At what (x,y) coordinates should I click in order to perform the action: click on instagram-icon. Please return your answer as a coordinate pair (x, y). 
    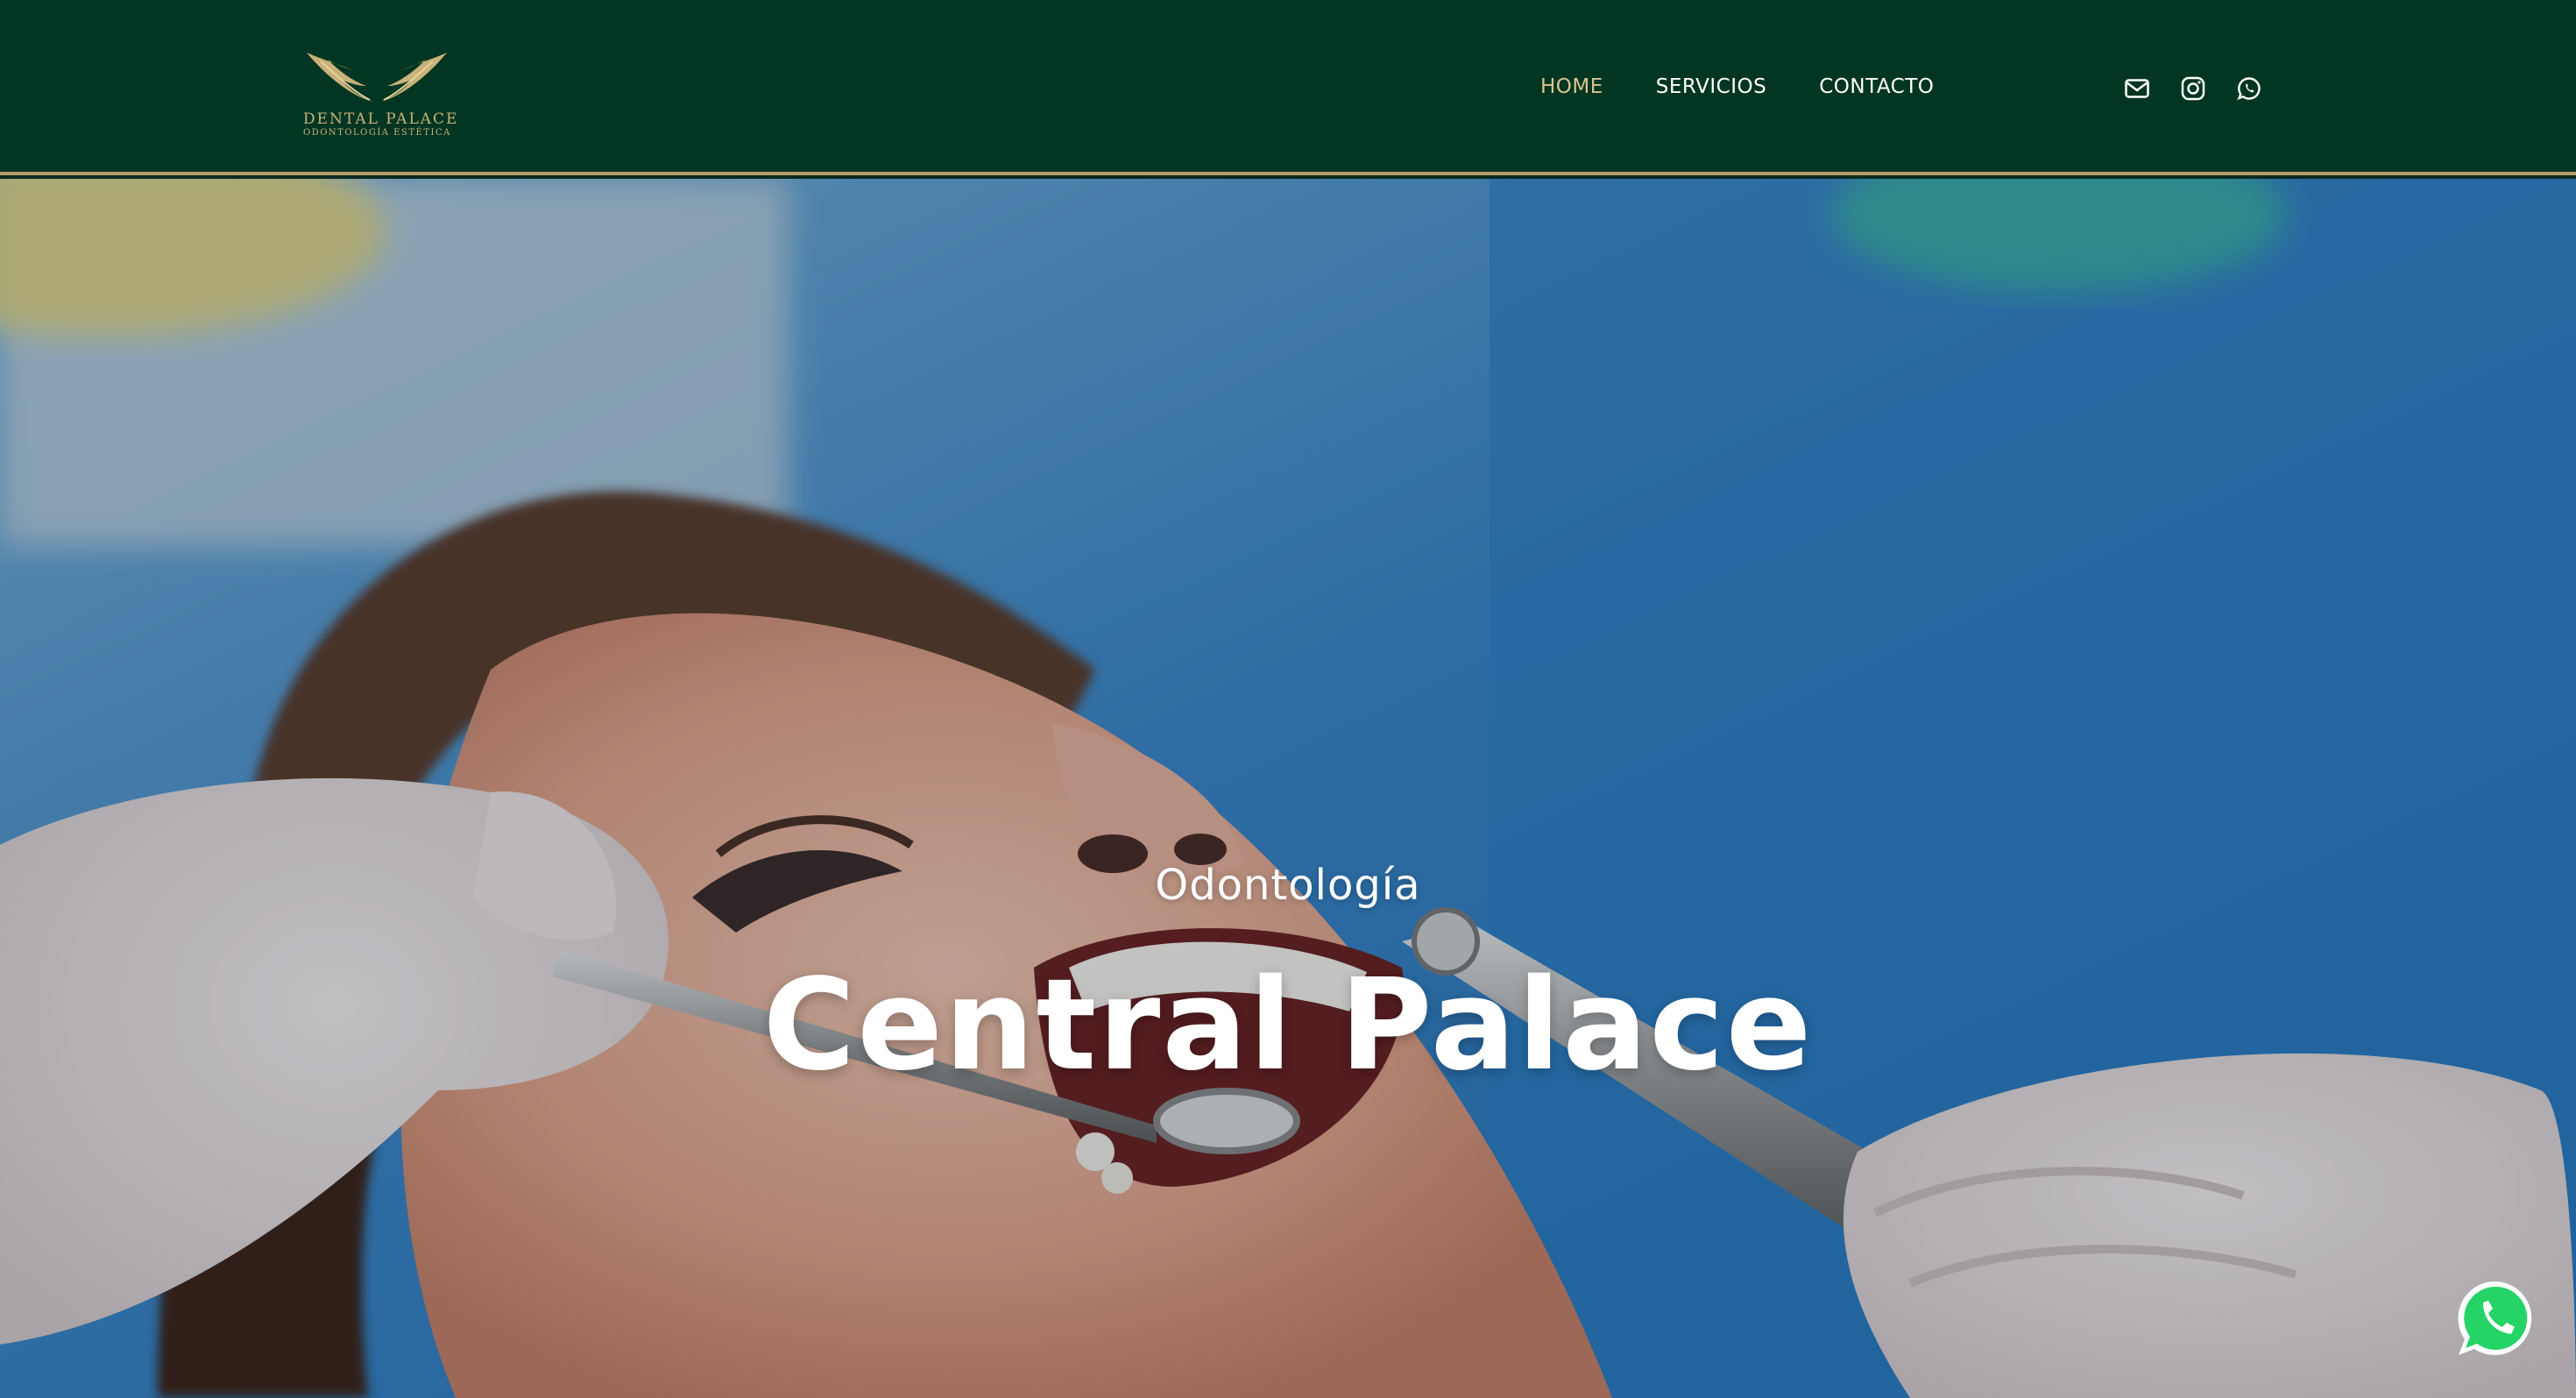
    Looking at the image, I should click on (2193, 88).